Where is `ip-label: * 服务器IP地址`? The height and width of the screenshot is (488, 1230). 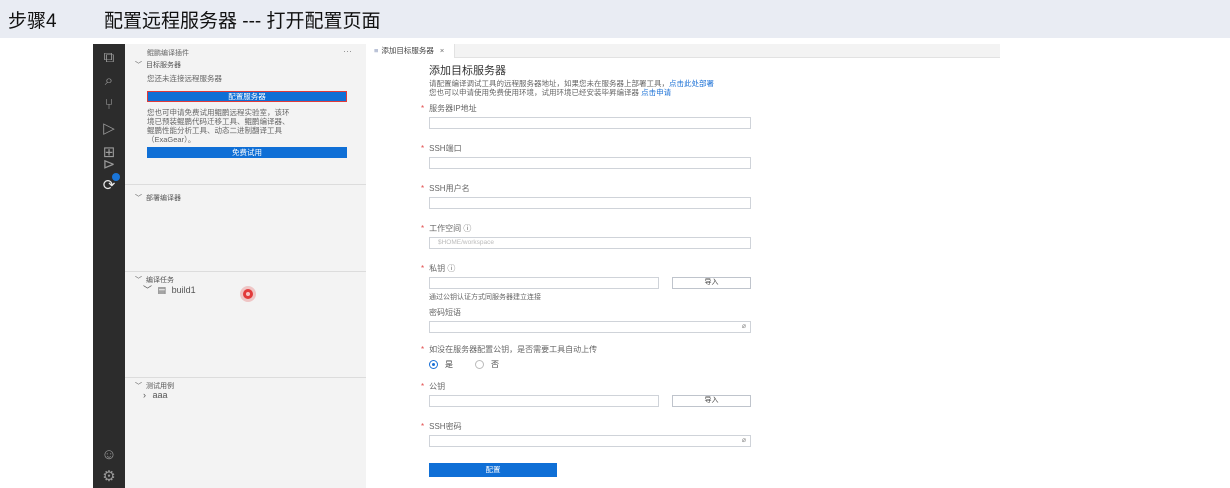
ip-label: * 服务器IP地址 is located at coordinates (449, 108).